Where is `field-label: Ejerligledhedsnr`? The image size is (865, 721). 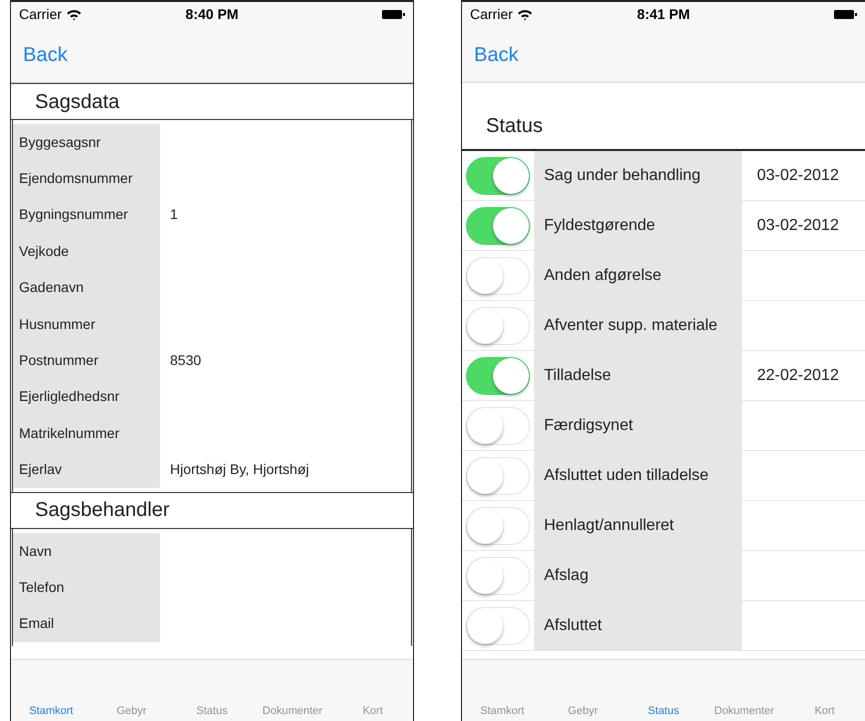
field-label: Ejerligledhedsnr is located at coordinates (69, 396).